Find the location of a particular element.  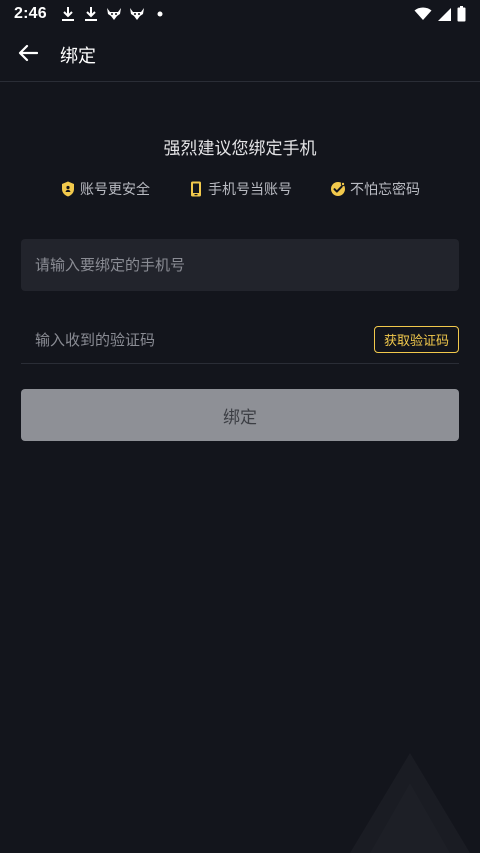

system-icons is located at coordinates (437, 14).